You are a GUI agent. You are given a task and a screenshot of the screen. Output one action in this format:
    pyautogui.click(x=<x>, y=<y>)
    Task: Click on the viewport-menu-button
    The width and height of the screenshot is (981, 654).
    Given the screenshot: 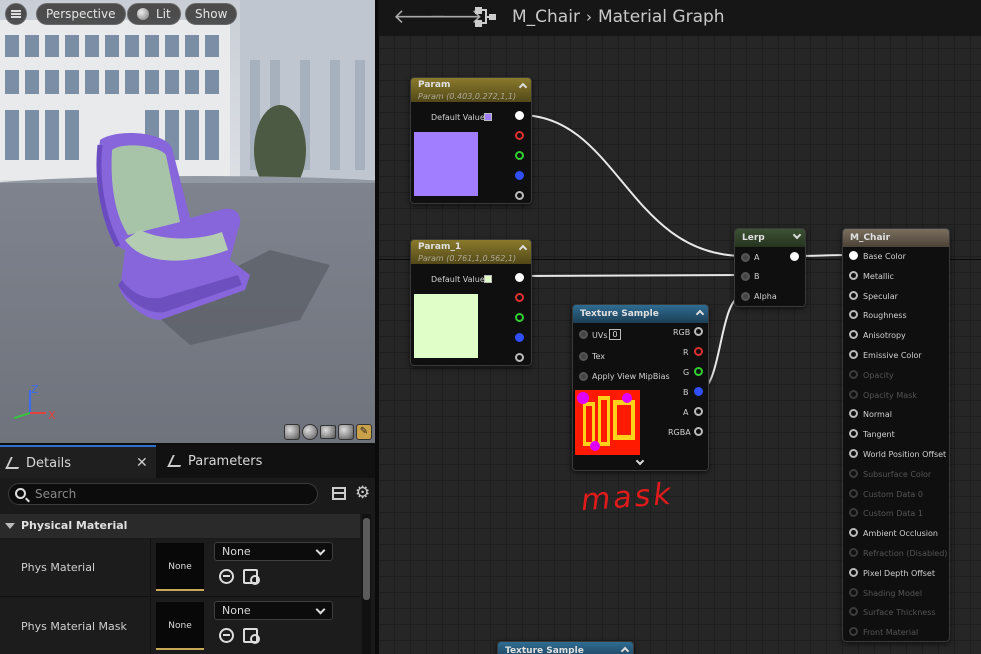 What is the action you would take?
    pyautogui.click(x=16, y=14)
    